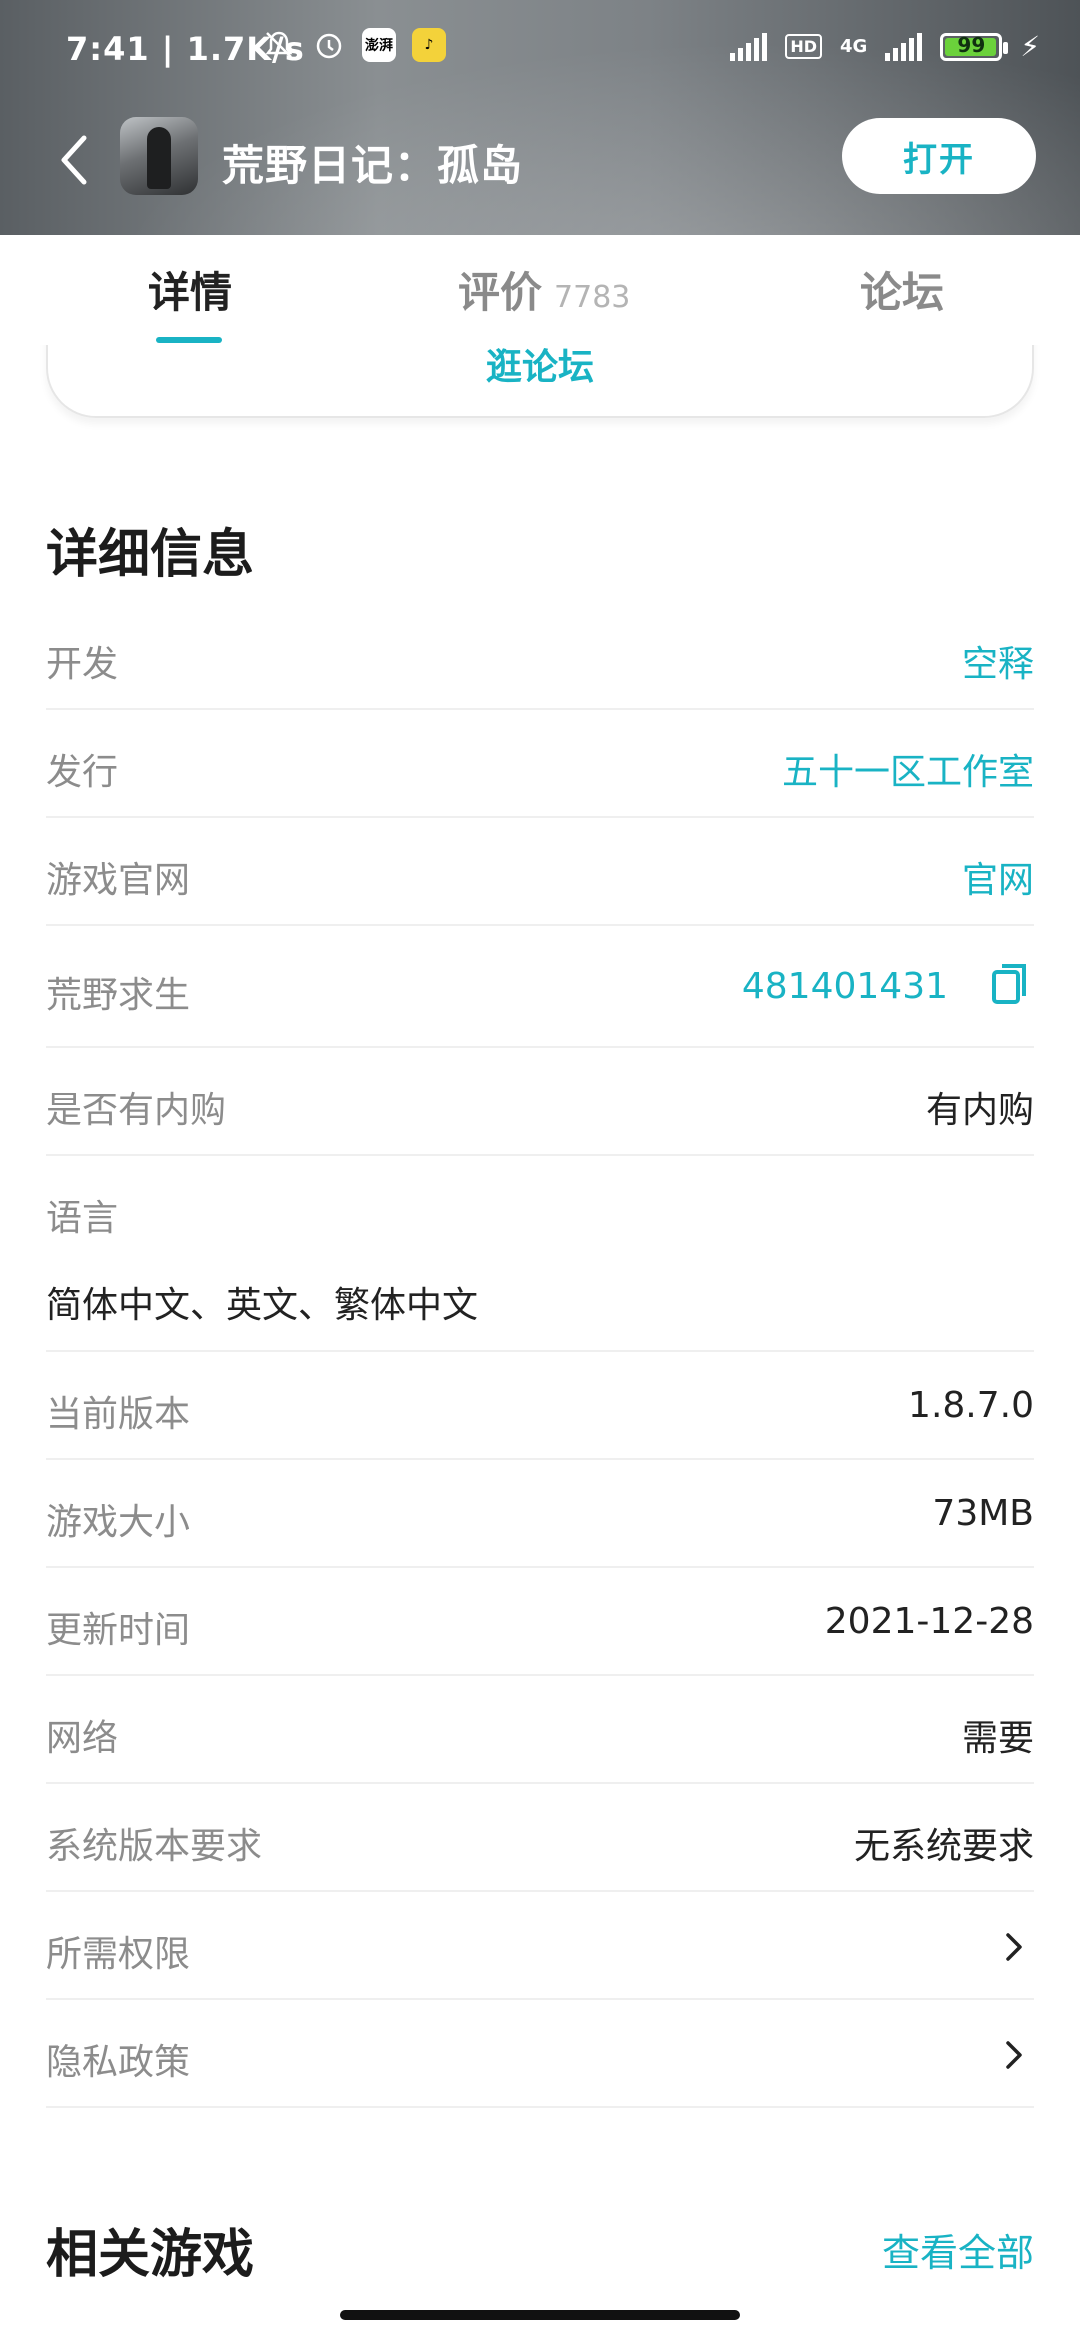 The height and width of the screenshot is (2340, 1080). Describe the element at coordinates (540, 50) in the screenshot. I see `status-bar: 7:41 | 1.7K/s 澎湃 ♪ HD 4G 99 ⚡` at that location.